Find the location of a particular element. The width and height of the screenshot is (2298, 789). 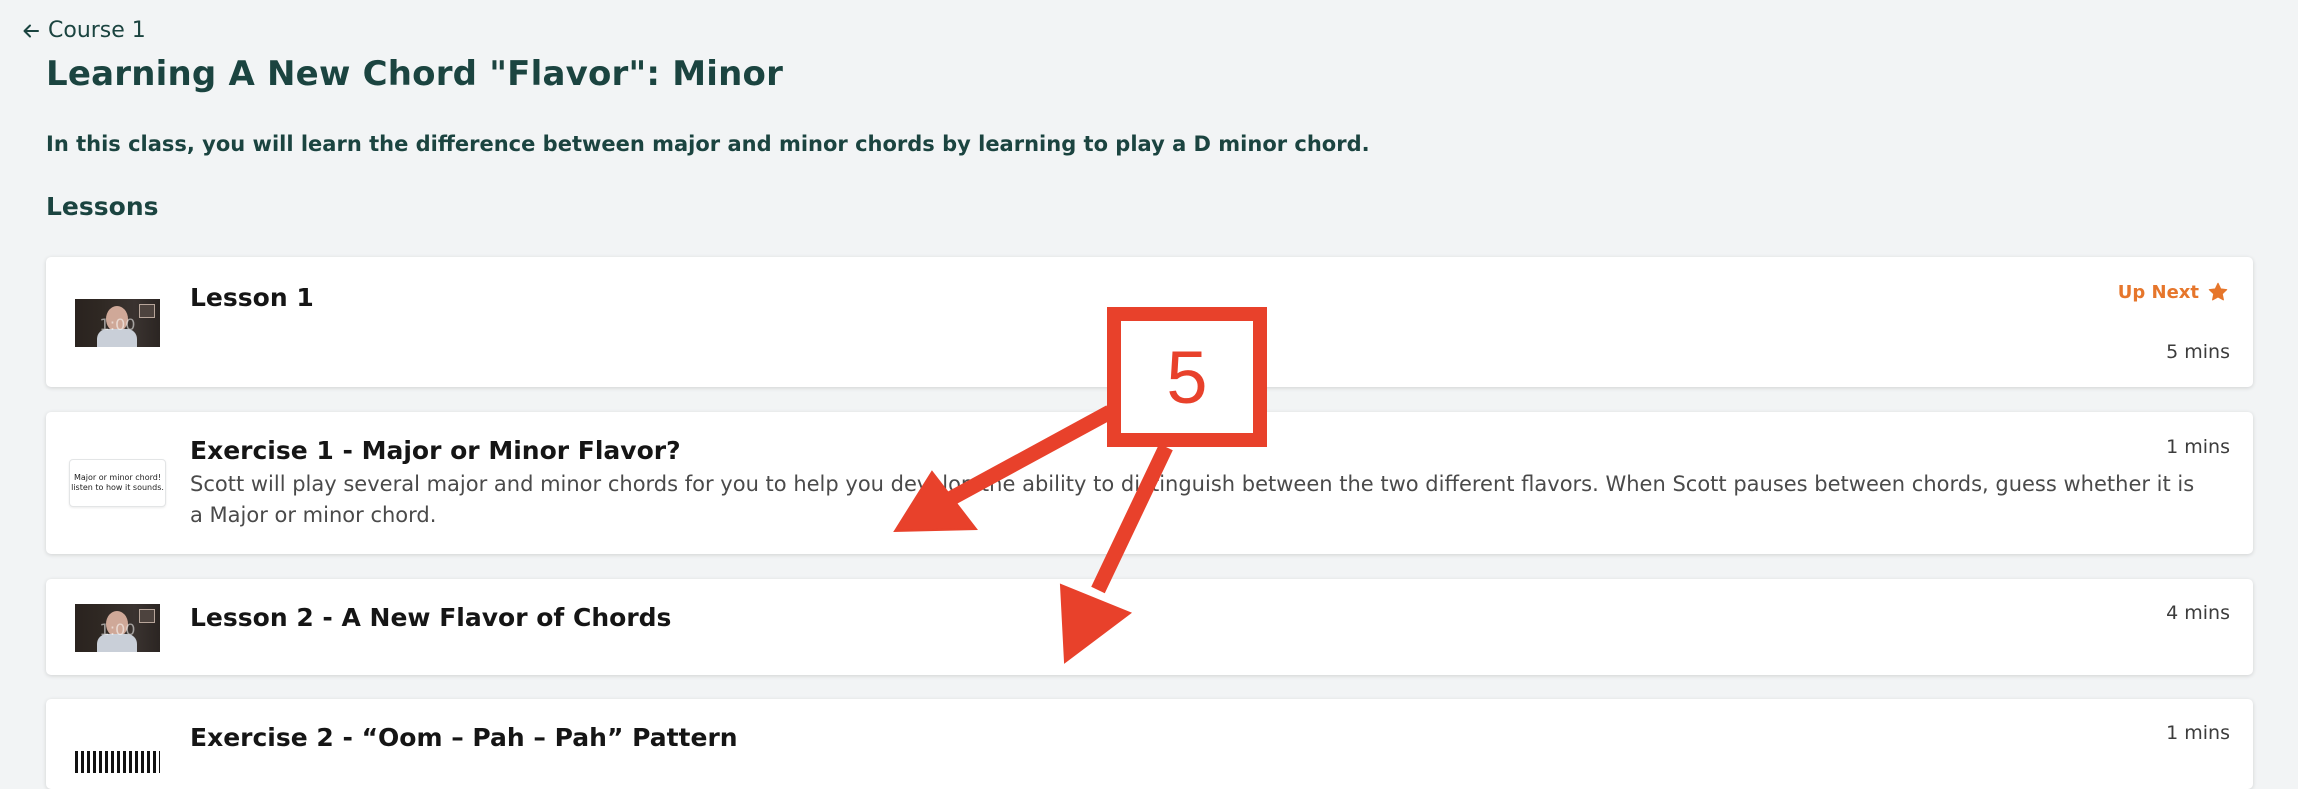

up-next-badge: Up Next is located at coordinates (2173, 292).